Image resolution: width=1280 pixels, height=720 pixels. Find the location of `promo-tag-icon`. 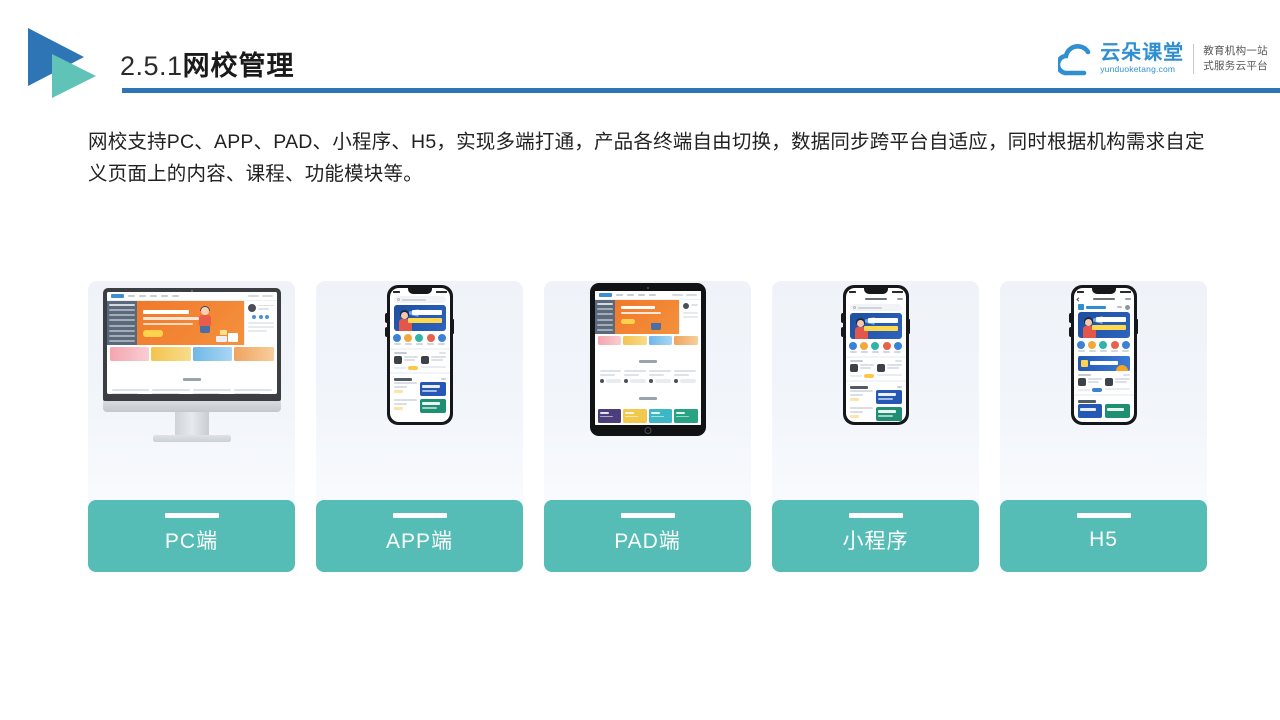

promo-tag-icon is located at coordinates (1084, 363).